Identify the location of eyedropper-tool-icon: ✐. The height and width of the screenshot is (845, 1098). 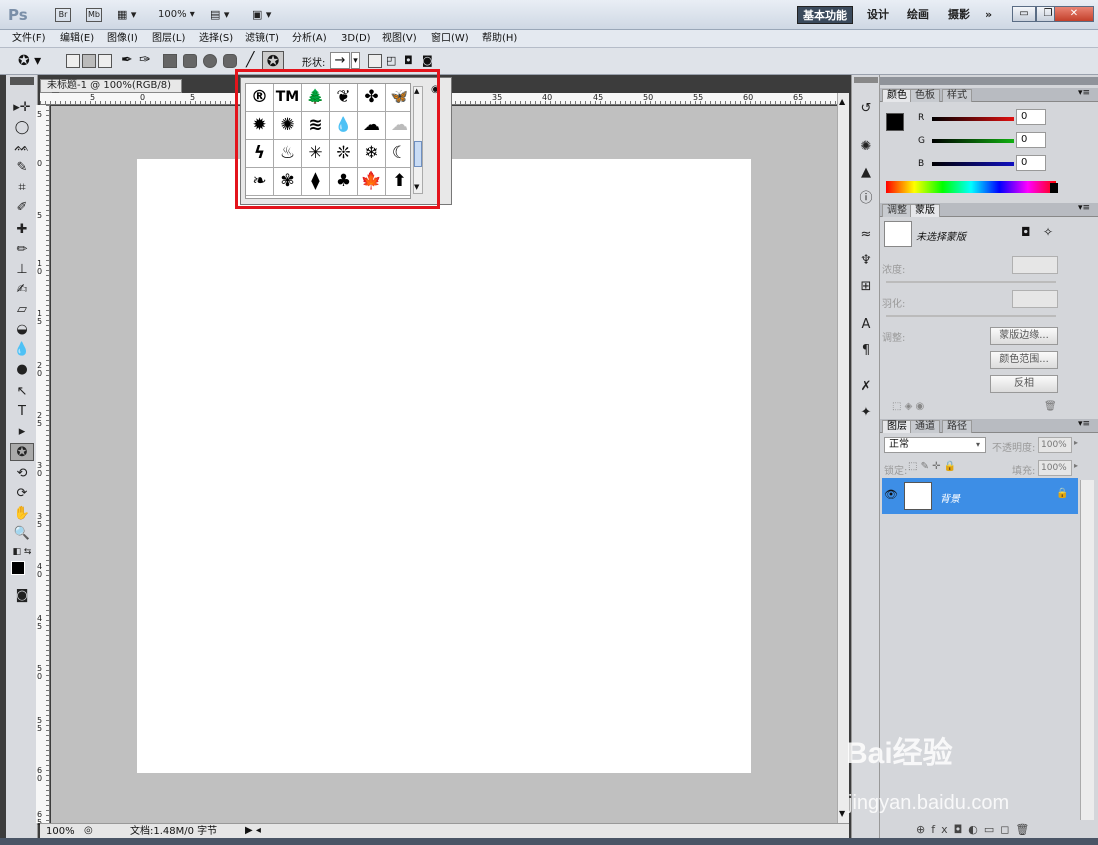
(22, 208).